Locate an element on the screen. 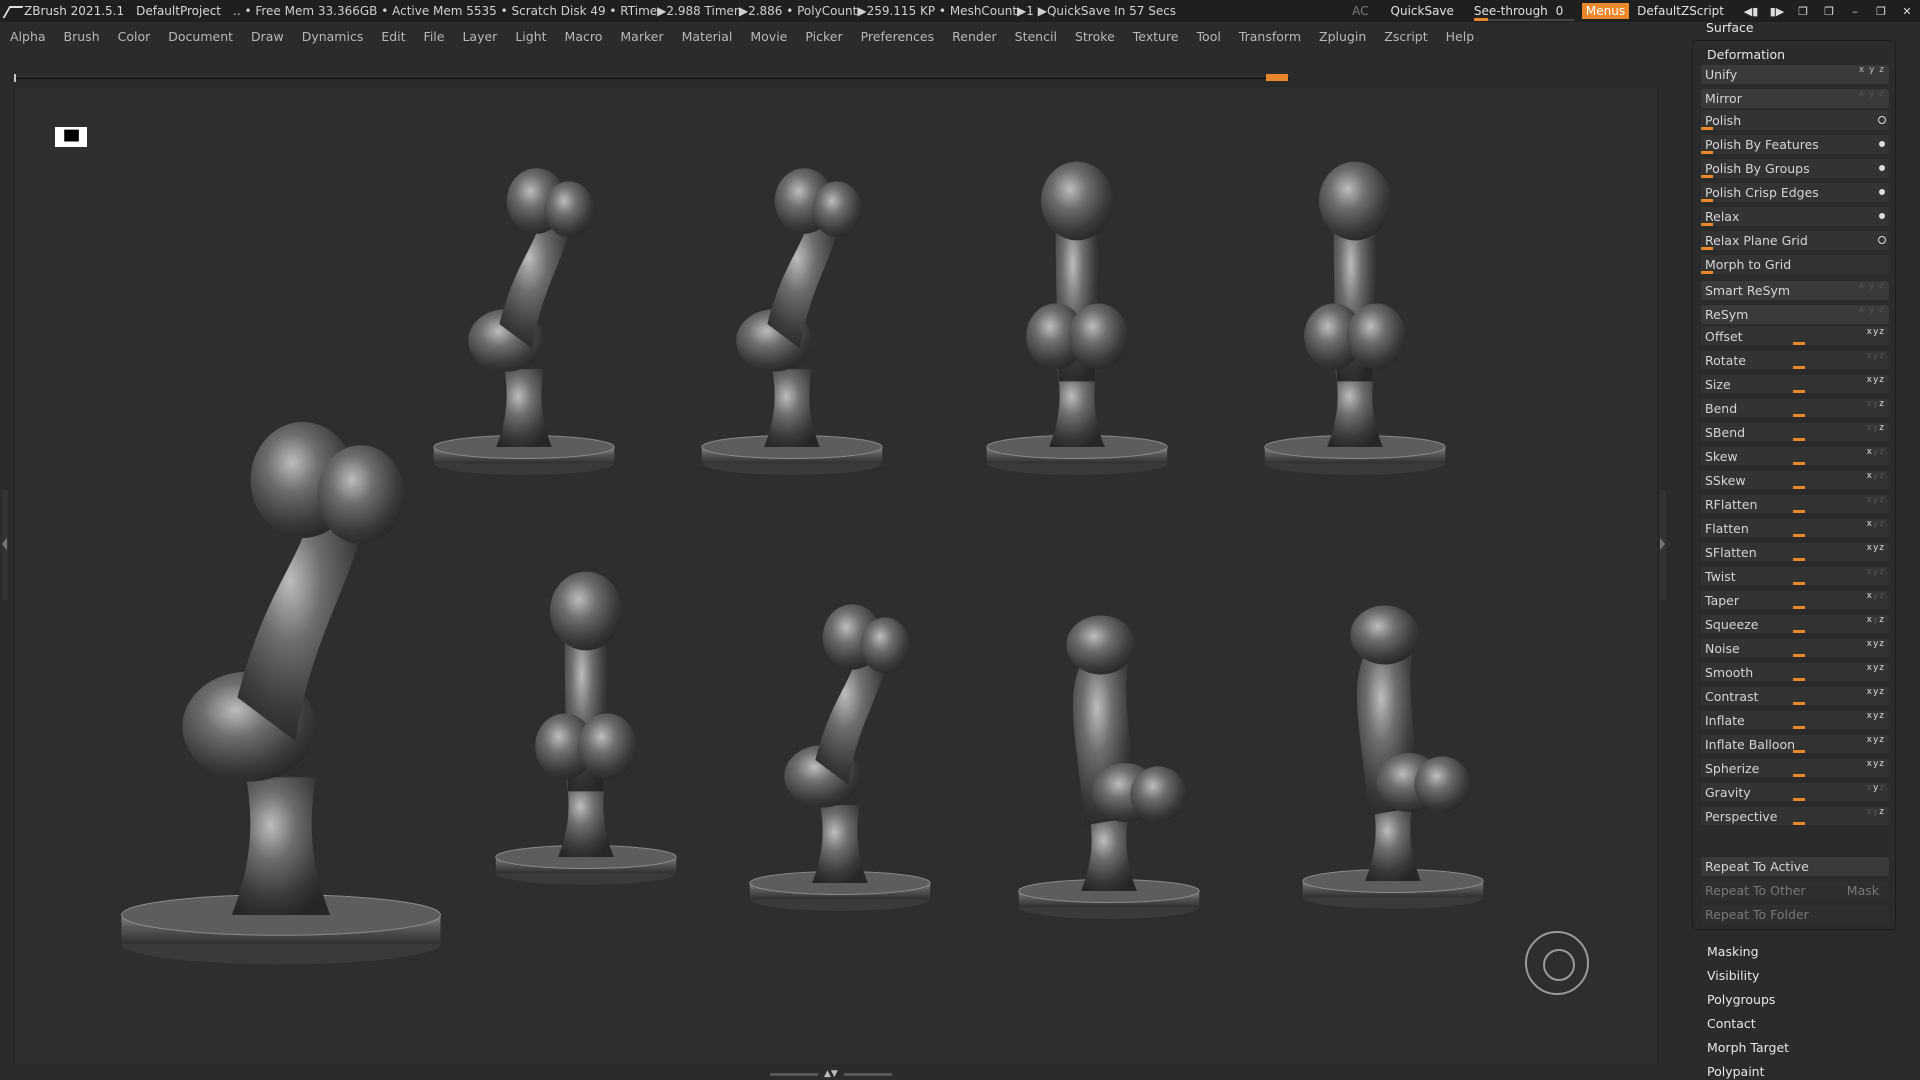 This screenshot has height=1080, width=1920. subpalette-polygroups: Polygroups is located at coordinates (1741, 999).